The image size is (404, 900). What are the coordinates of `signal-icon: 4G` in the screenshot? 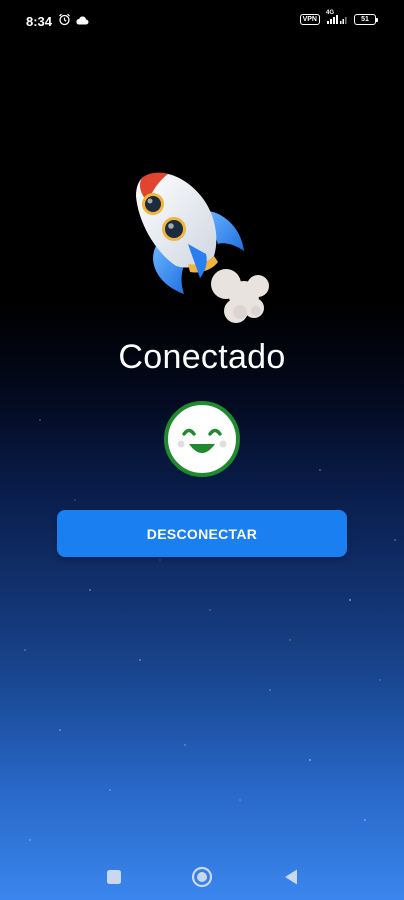 It's located at (337, 17).